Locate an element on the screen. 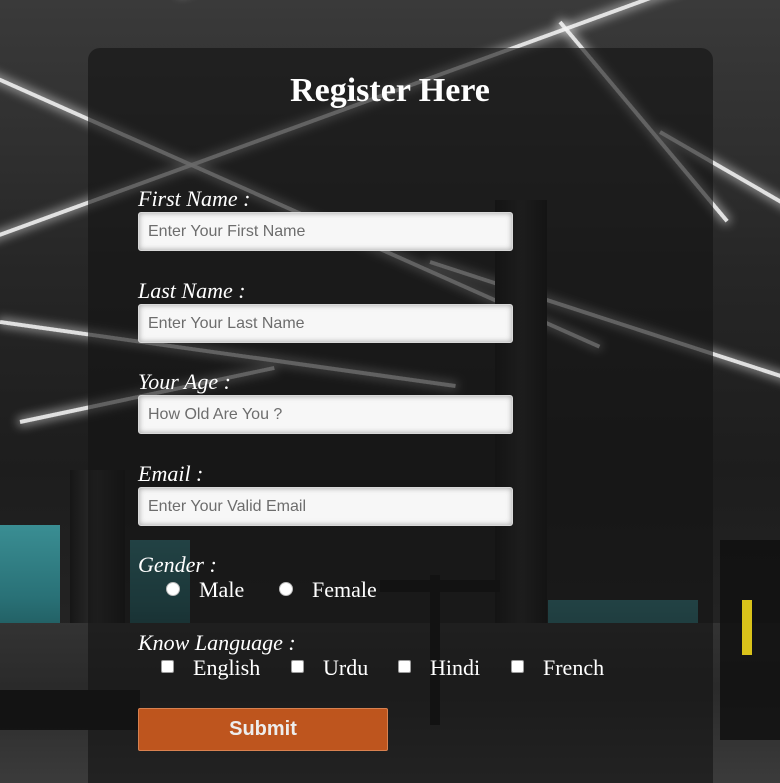  language-urdu-checkbox is located at coordinates (297, 666).